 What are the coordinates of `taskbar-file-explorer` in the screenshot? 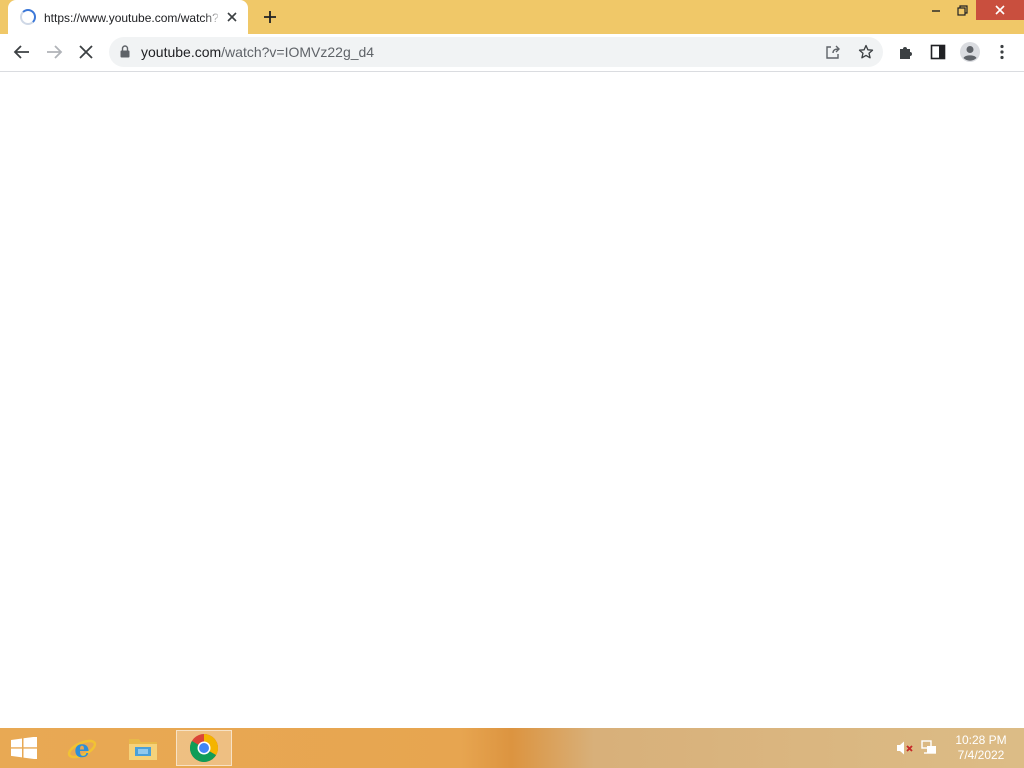 It's located at (143, 748).